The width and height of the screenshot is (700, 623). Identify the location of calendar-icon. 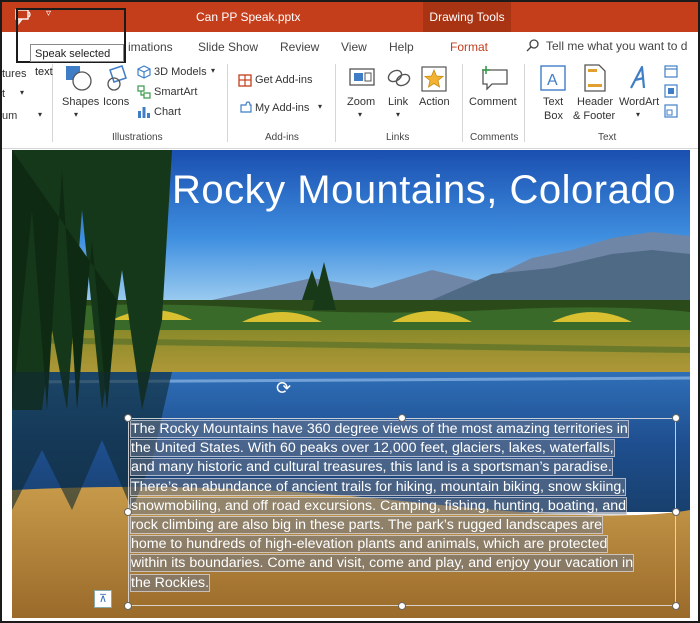
(671, 71).